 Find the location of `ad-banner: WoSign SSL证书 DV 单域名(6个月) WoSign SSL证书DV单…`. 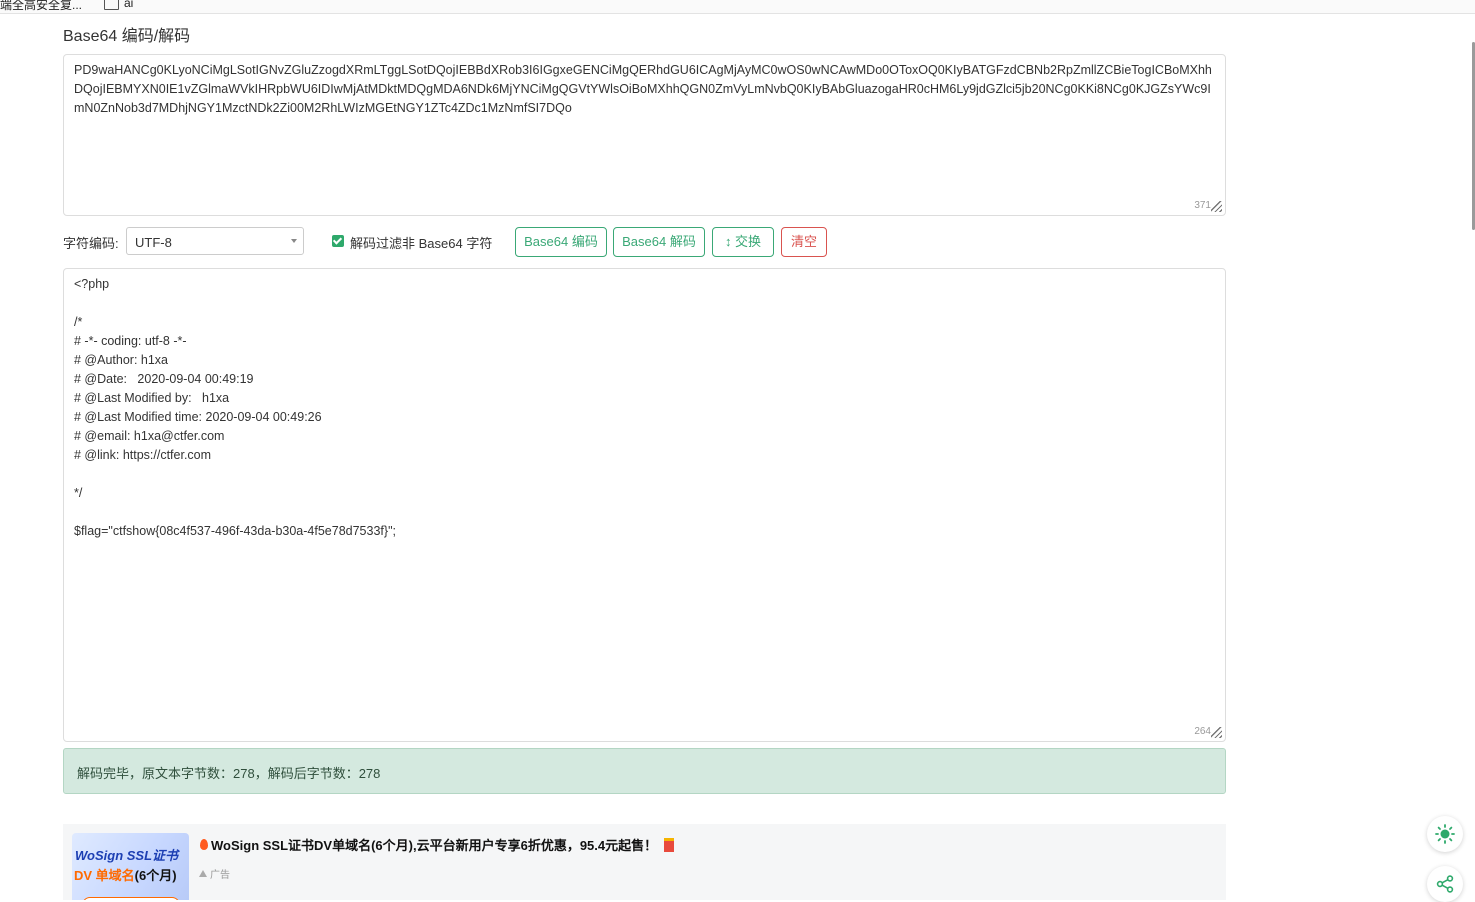

ad-banner: WoSign SSL证书 DV 单域名(6个月) WoSign SSL证书DV单… is located at coordinates (644, 862).